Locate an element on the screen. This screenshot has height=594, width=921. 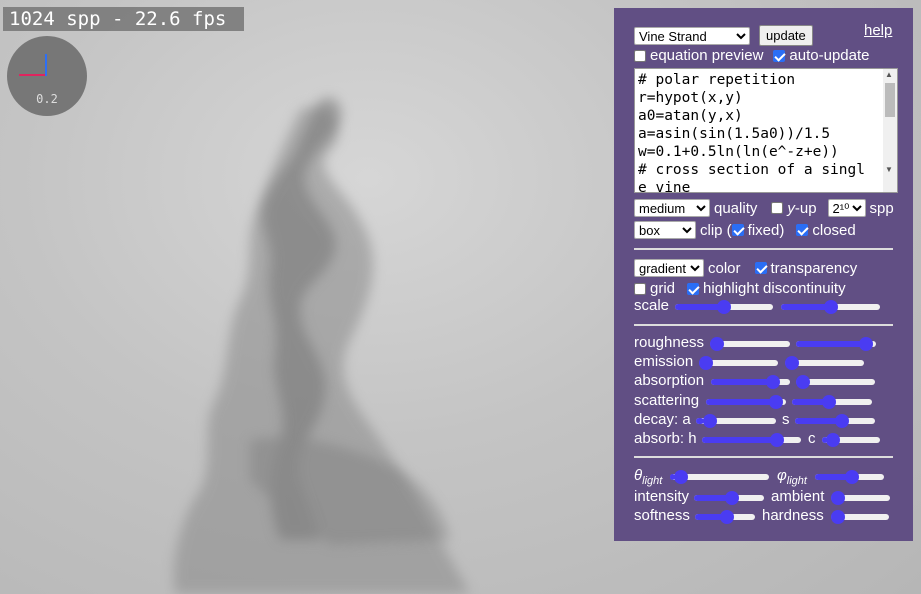
quality-label: quality is located at coordinates (736, 208).